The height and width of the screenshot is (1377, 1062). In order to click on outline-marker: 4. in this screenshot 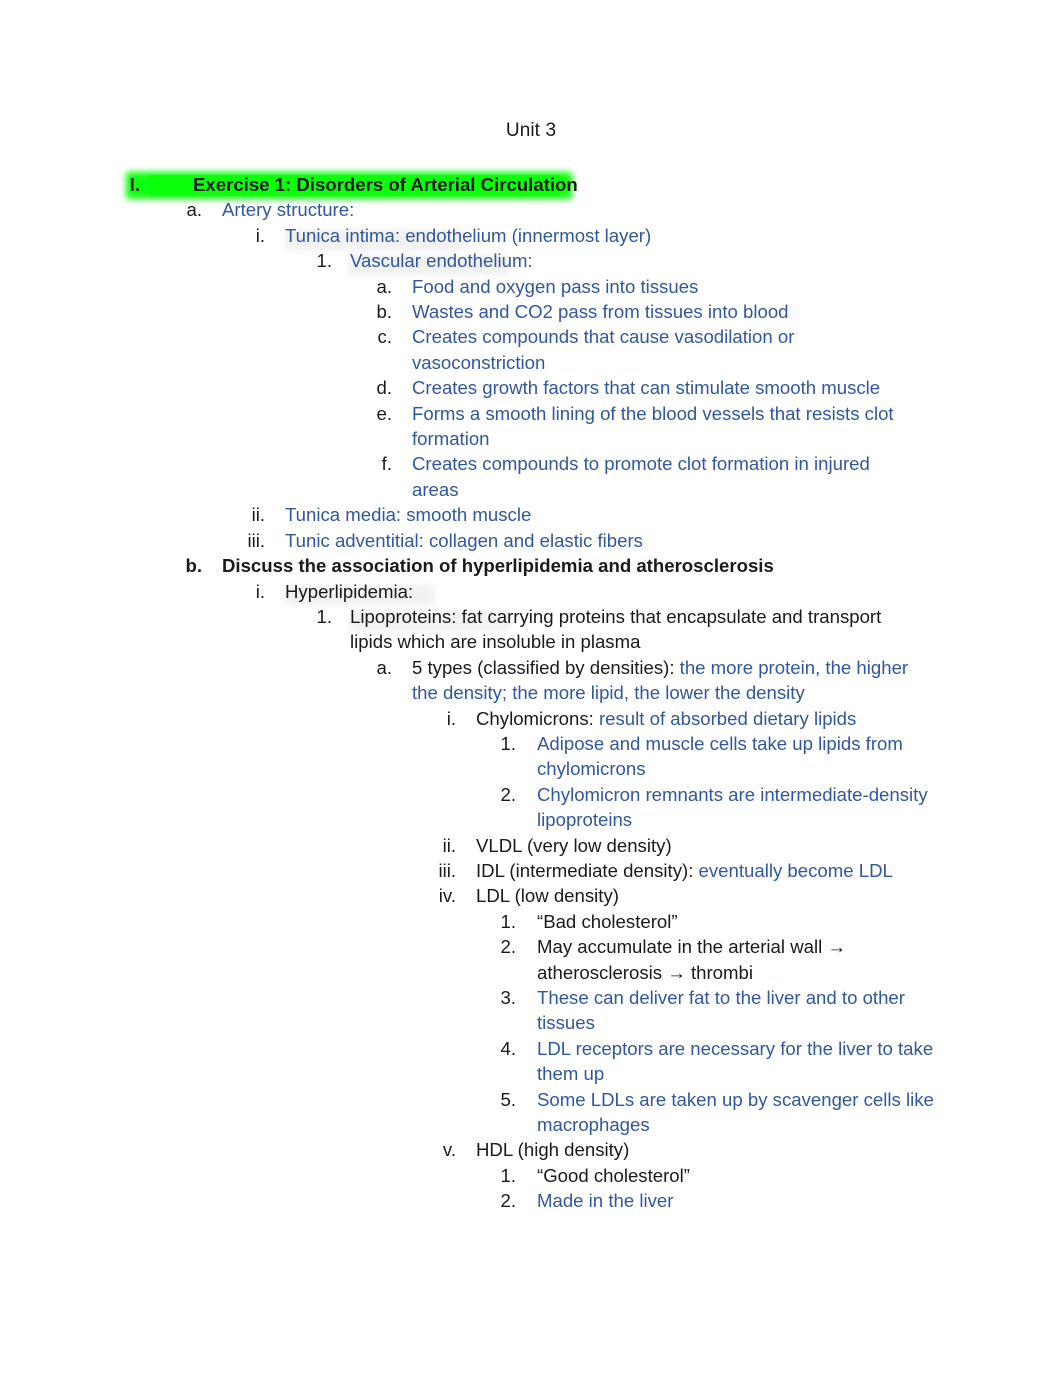, I will do `click(508, 1048)`.